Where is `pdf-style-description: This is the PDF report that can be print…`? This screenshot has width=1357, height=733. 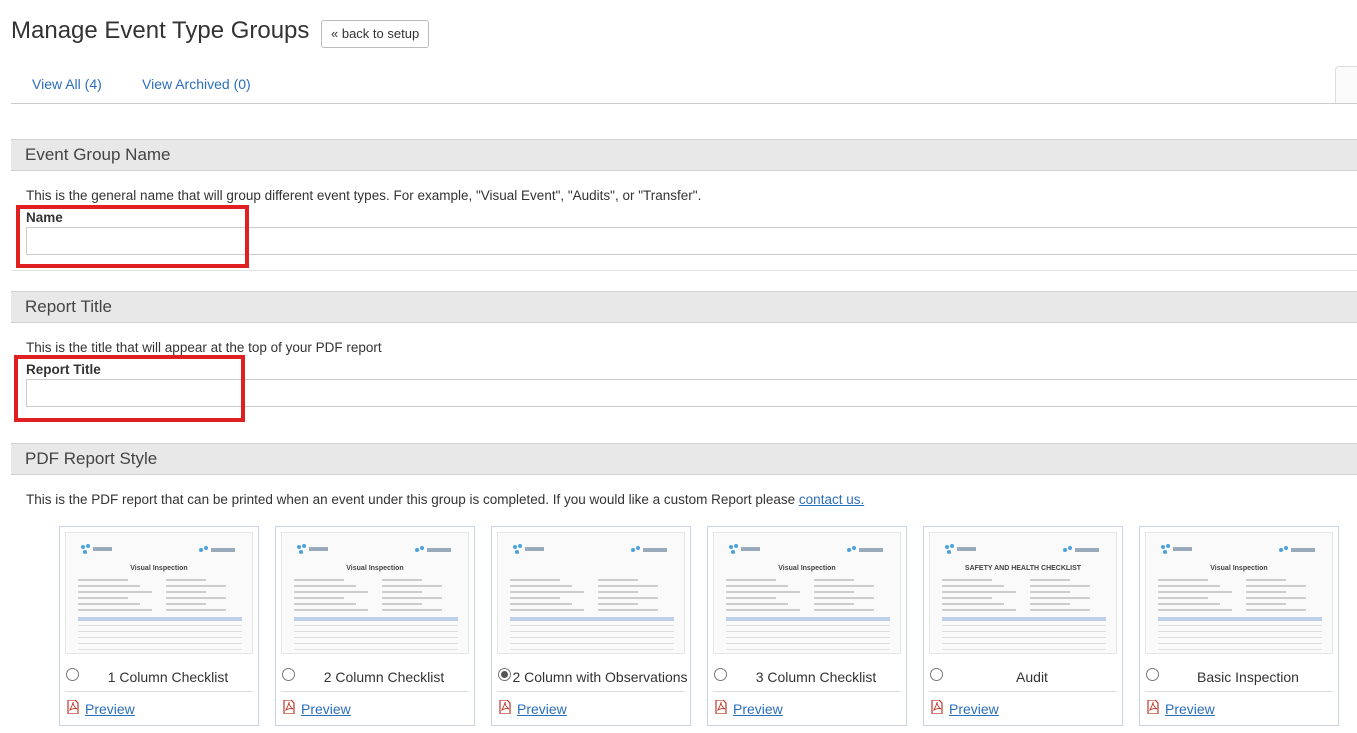 pdf-style-description: This is the PDF report that can be print… is located at coordinates (445, 499).